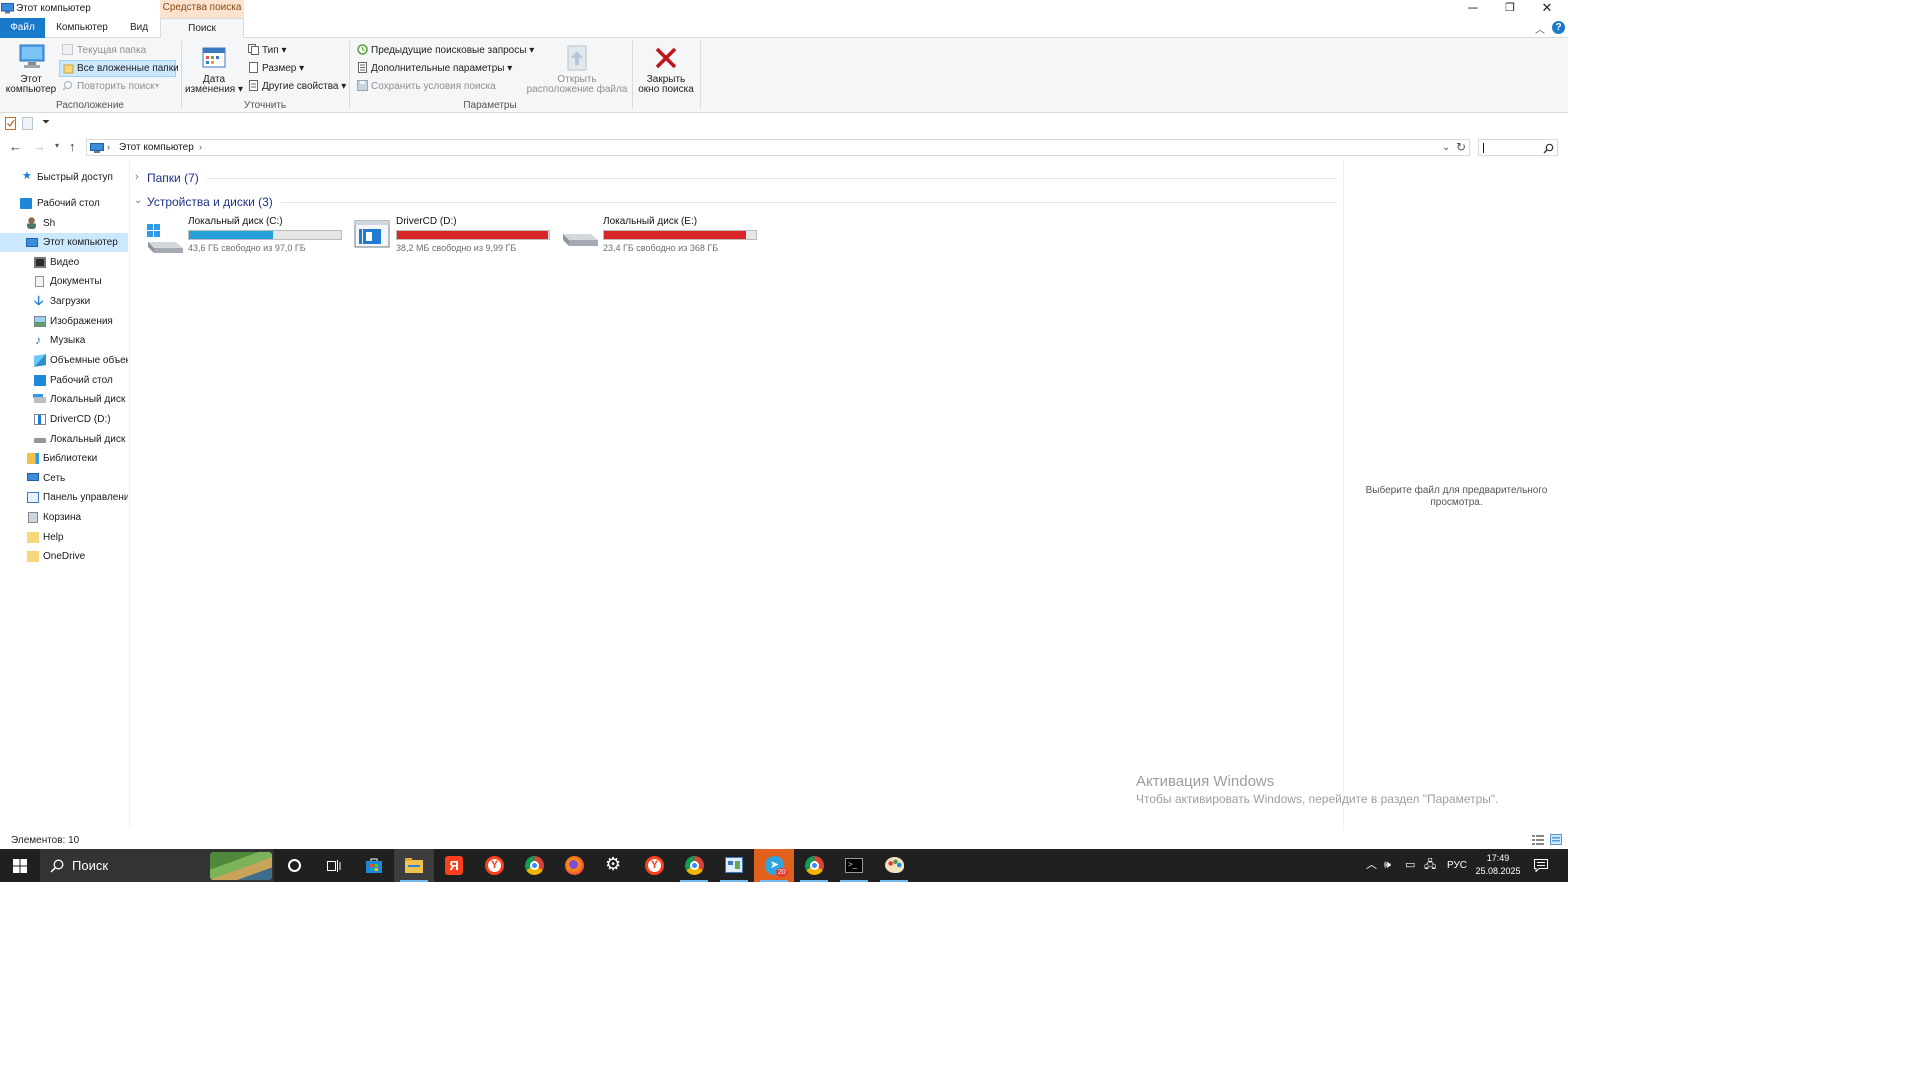  What do you see at coordinates (64, 242) in the screenshot?
I see `nav-item-this-pc: Этот компьютер` at bounding box center [64, 242].